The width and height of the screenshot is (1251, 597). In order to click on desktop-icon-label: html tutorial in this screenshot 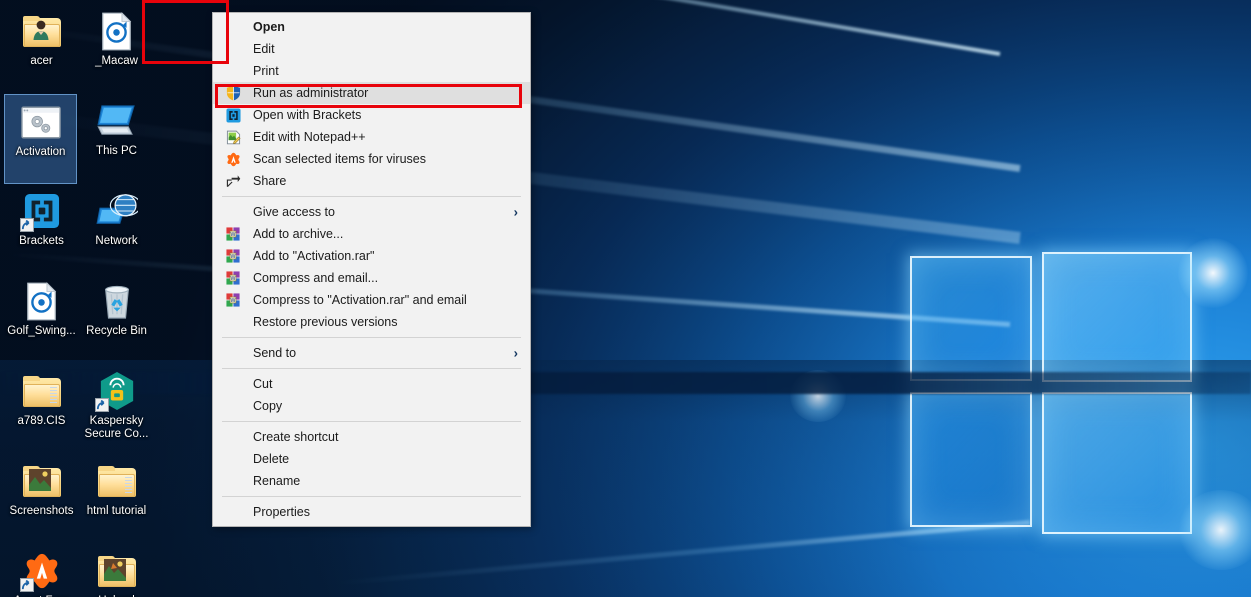, I will do `click(116, 511)`.